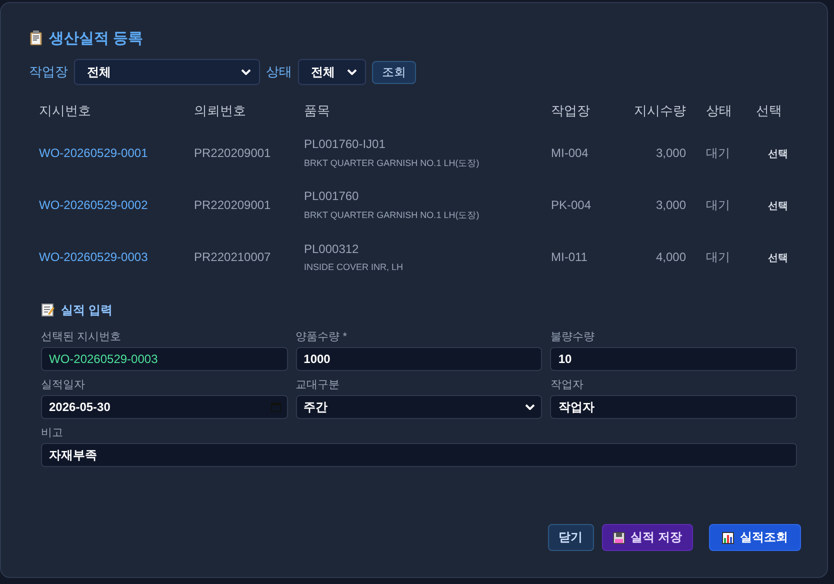 This screenshot has width=834, height=584. Describe the element at coordinates (279, 72) in the screenshot. I see `filter-label: 상태` at that location.